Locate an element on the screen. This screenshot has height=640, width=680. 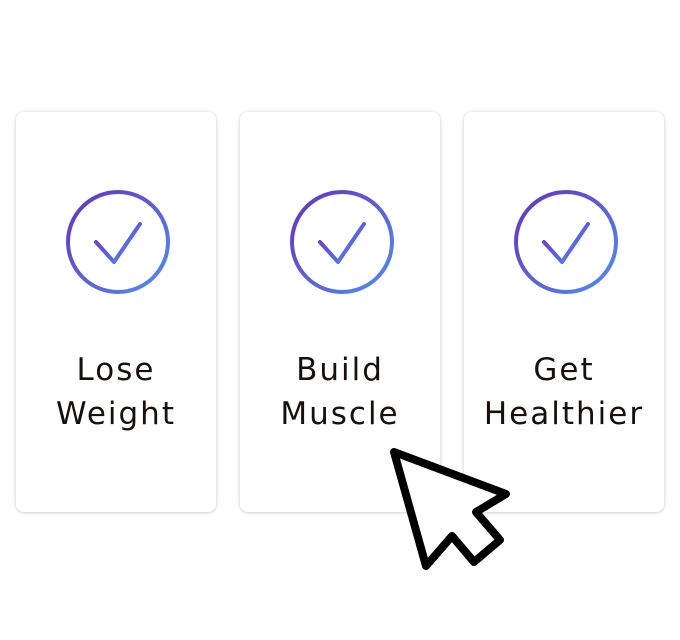
goal-label-line: Get is located at coordinates (564, 370).